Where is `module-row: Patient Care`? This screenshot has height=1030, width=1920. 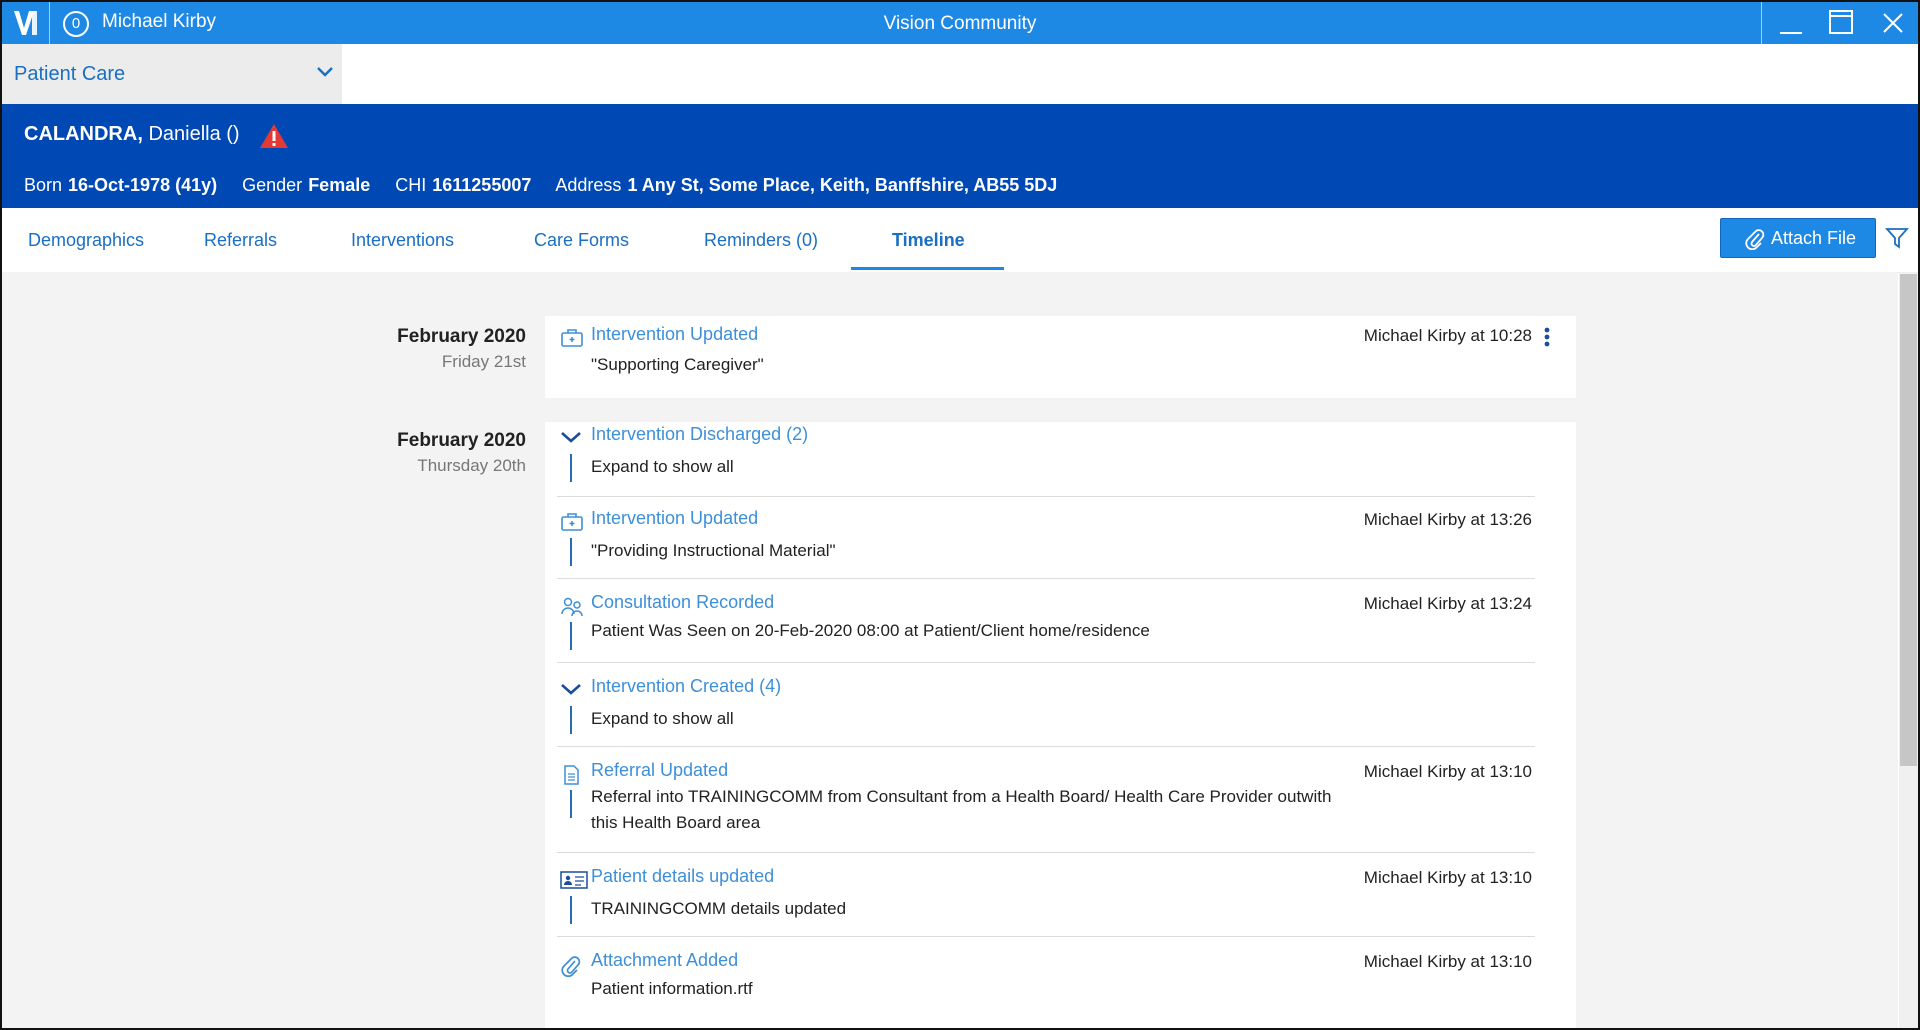
module-row: Patient Care is located at coordinates (960, 74).